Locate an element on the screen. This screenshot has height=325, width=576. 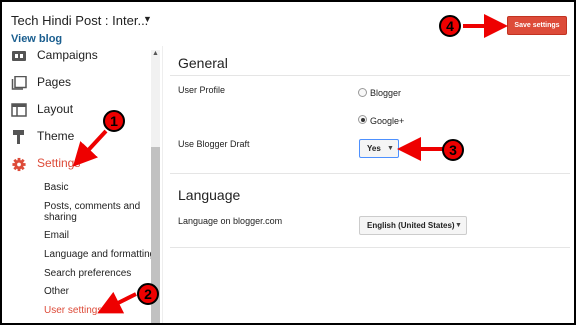
annotation-badge-2: 2 is located at coordinates (148, 294).